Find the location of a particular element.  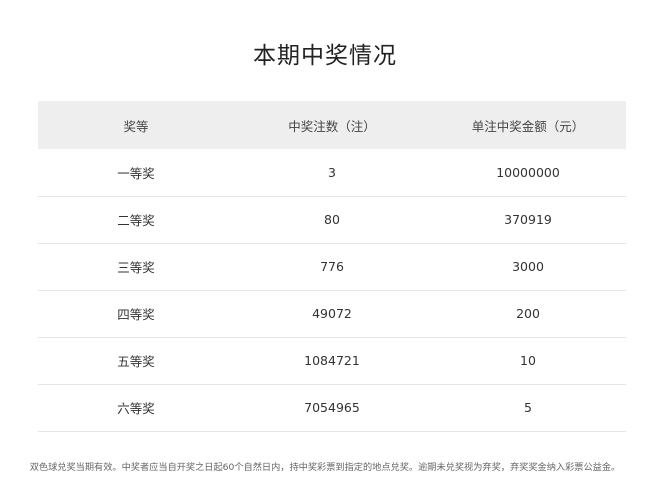

prize-amount-cell: 10 is located at coordinates (528, 360).